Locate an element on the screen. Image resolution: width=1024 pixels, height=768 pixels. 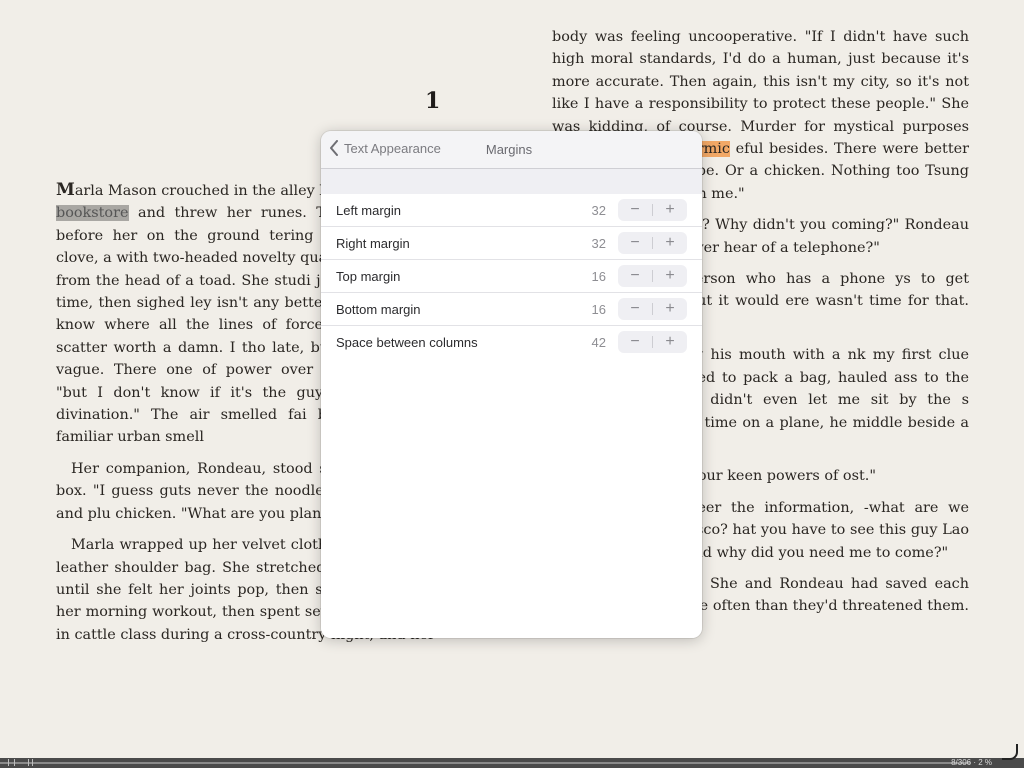
margin-row-label: Bottom margin is located at coordinates (378, 309).